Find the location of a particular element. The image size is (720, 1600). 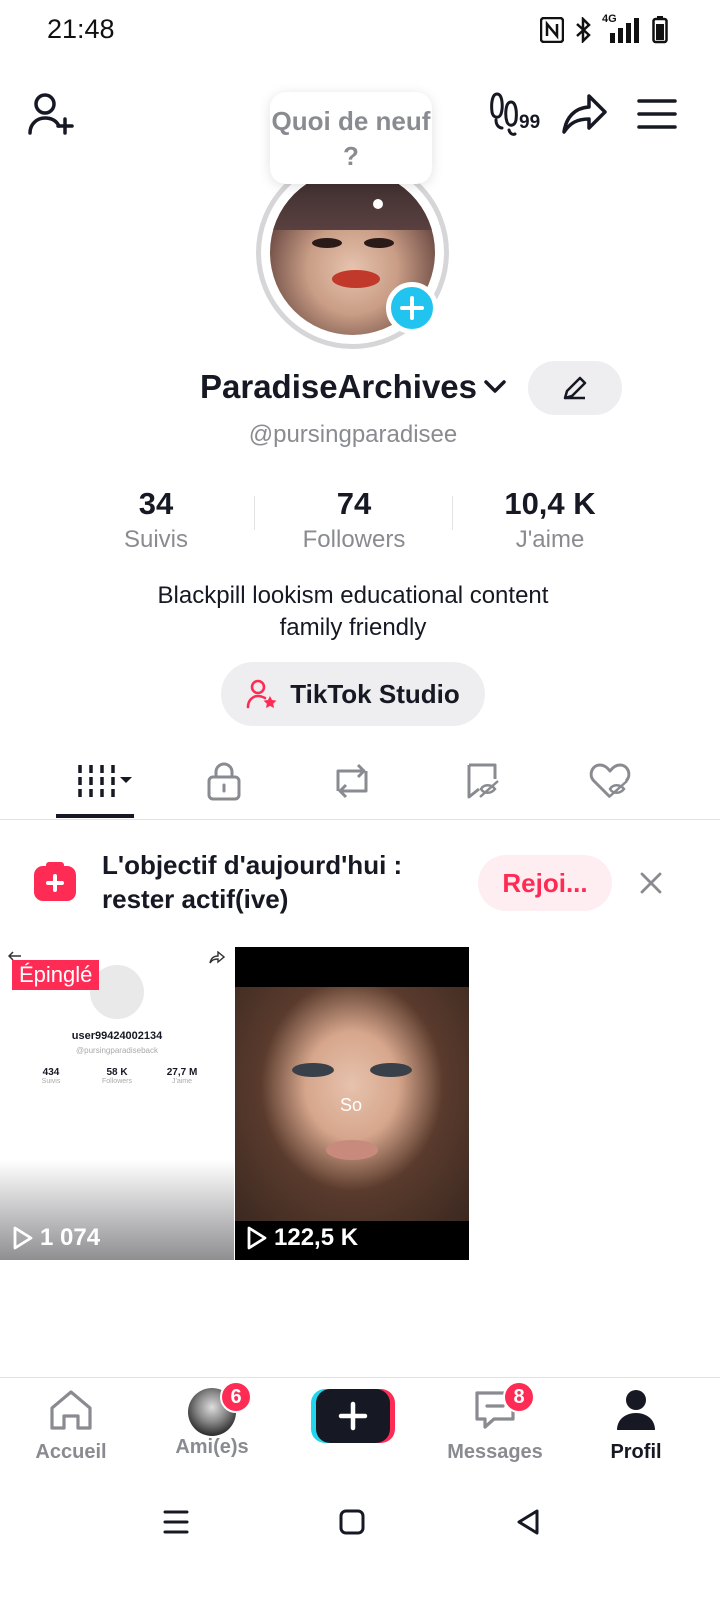

menu-button is located at coordinates (657, 114).